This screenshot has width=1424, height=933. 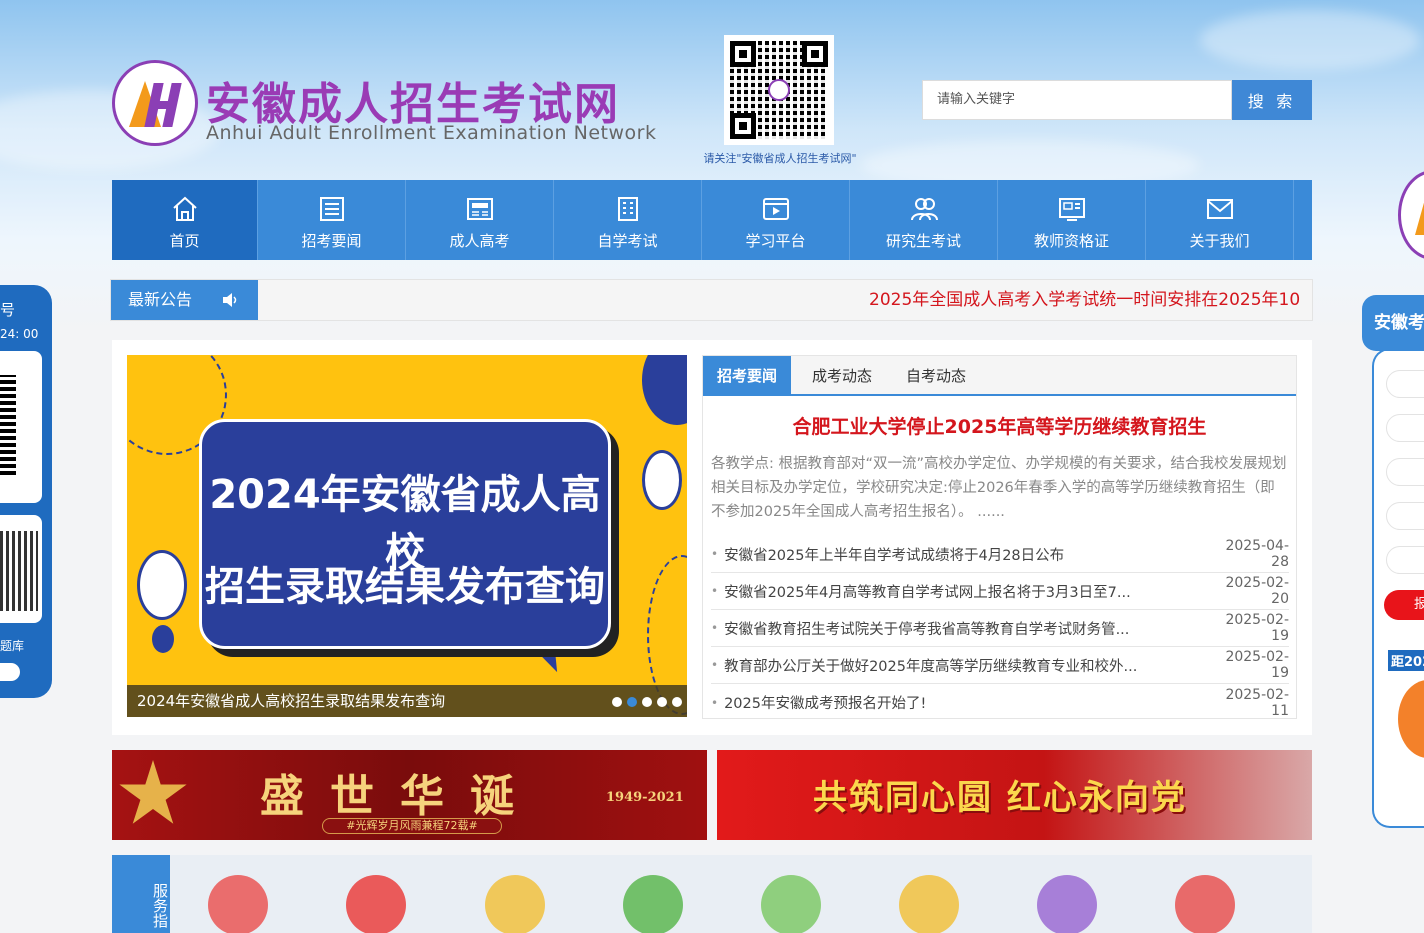 What do you see at coordinates (966, 702) in the screenshot?
I see `news-title: 2025年安徽成考预报名开始了!` at bounding box center [966, 702].